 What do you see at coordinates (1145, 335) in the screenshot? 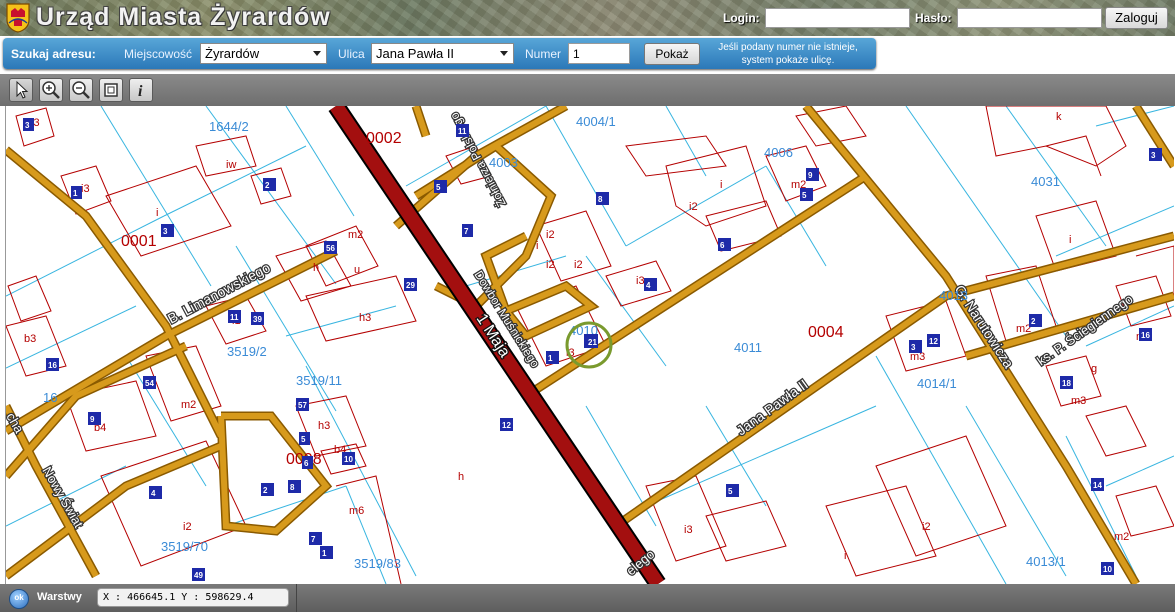
I see `svg-text: 16` at bounding box center [1145, 335].